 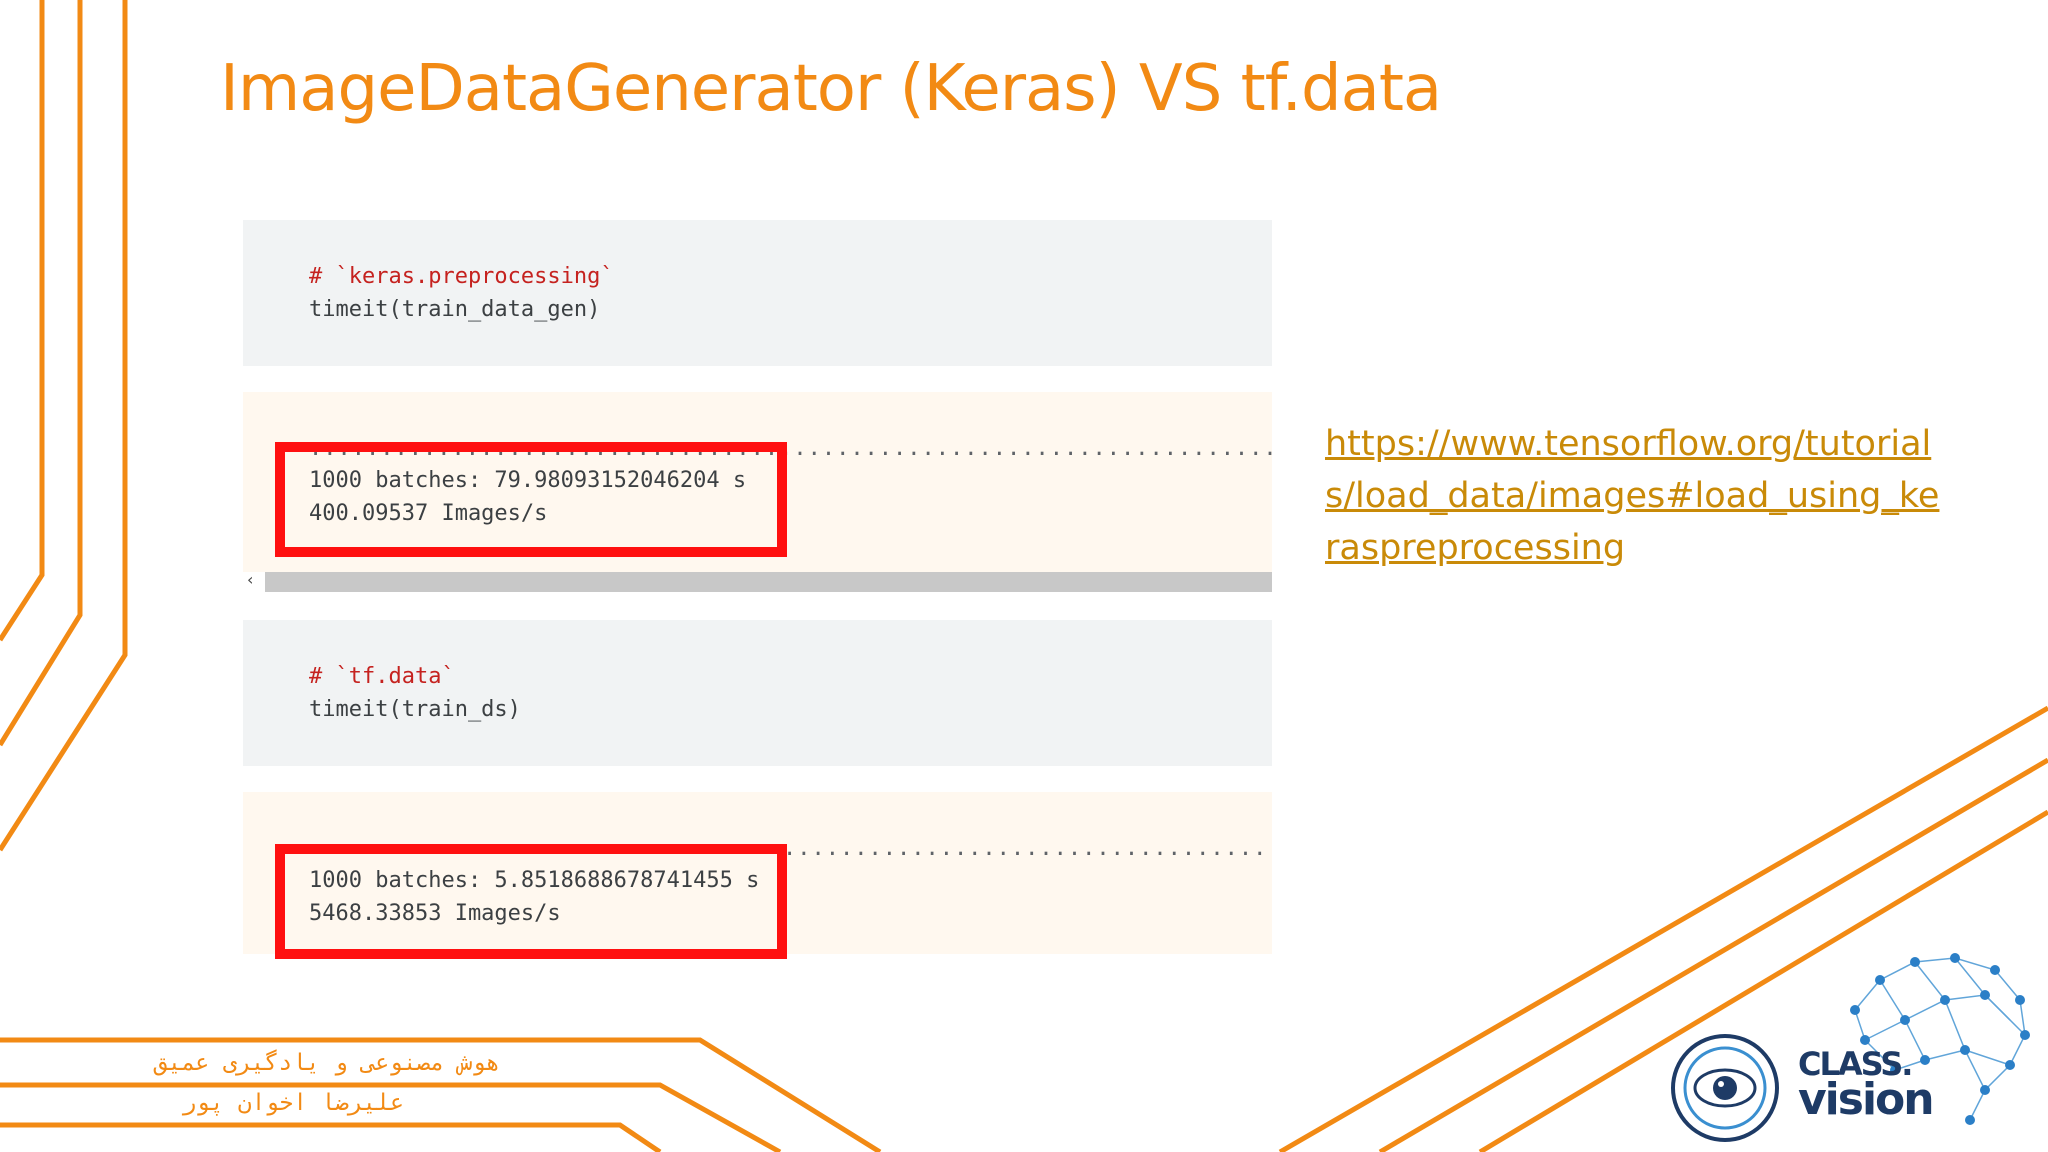 I want to click on slide-title: ImageDataGenerator (Keras) VS tf.data, so click(x=831, y=89).